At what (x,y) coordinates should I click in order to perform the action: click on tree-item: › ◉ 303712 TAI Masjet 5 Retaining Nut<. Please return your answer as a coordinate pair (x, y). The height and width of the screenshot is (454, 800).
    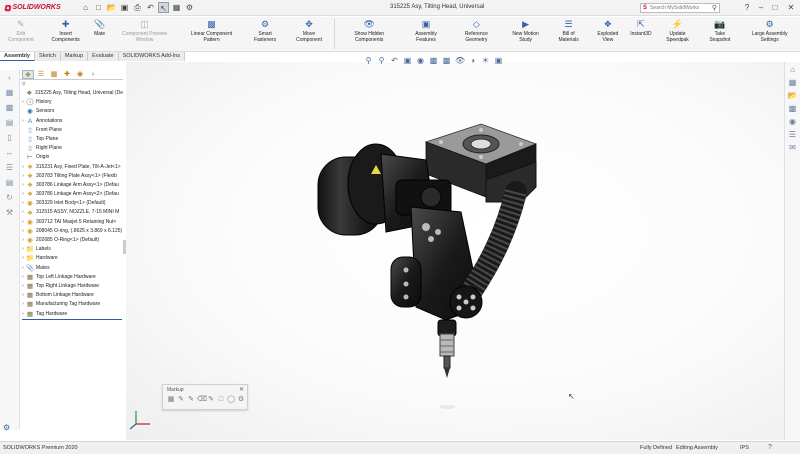
    Looking at the image, I should click on (71, 222).